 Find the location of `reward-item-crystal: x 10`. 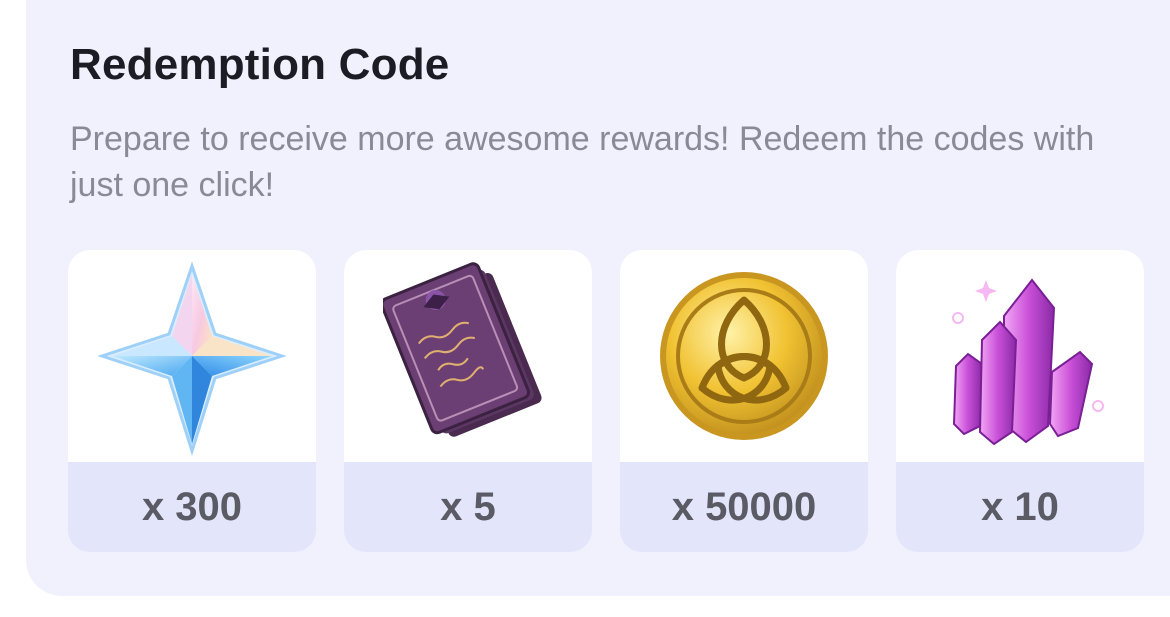

reward-item-crystal: x 10 is located at coordinates (1020, 401).